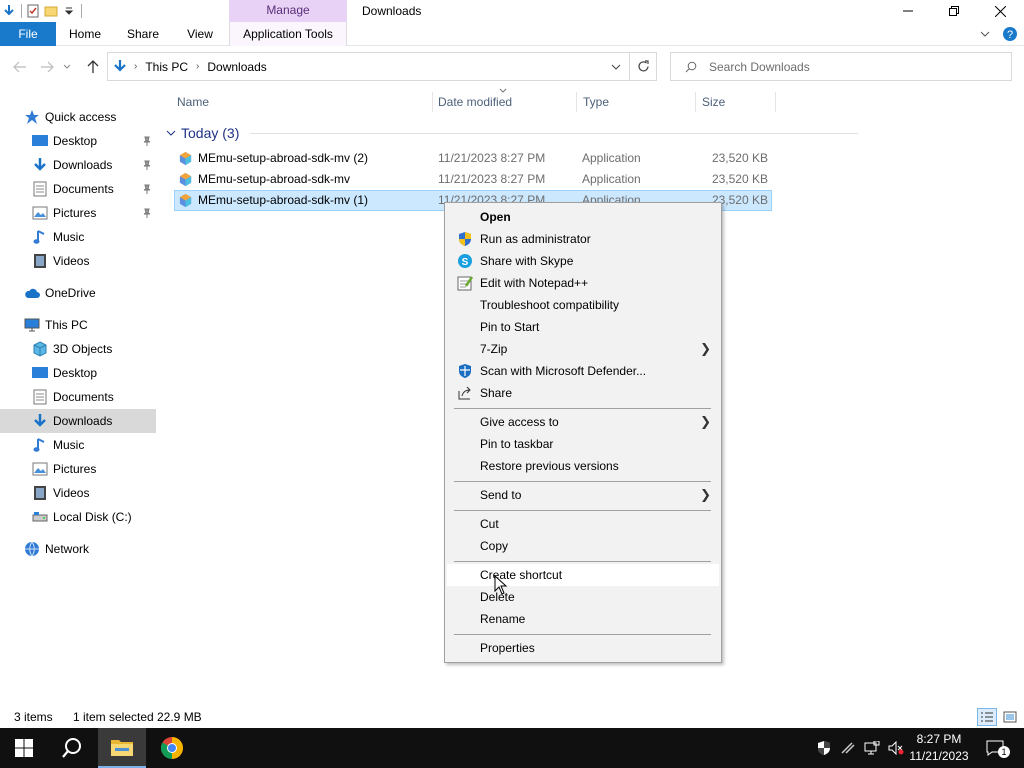 The width and height of the screenshot is (1024, 768). What do you see at coordinates (51, 11) in the screenshot?
I see `new-folder-qat-icon` at bounding box center [51, 11].